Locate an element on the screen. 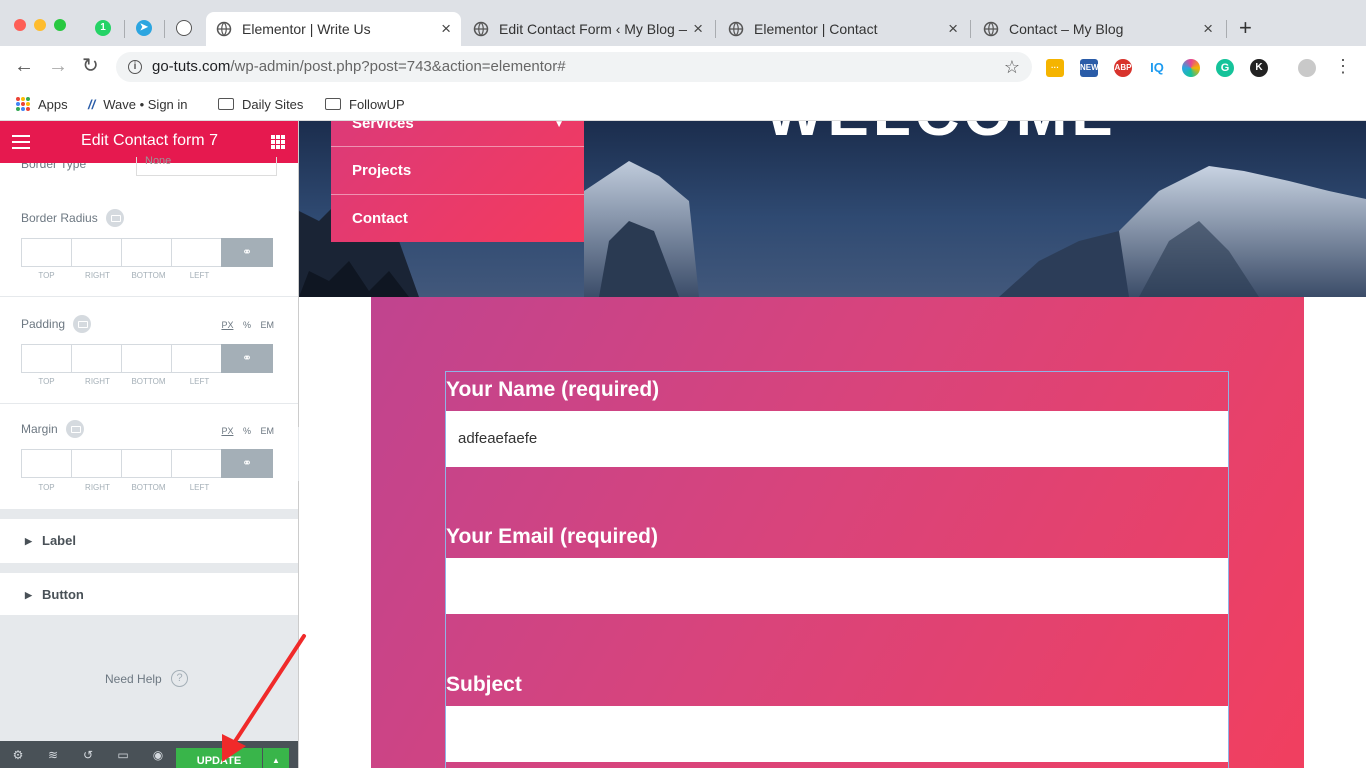 The height and width of the screenshot is (768, 1366). dim-label-right: RIGHT is located at coordinates (97, 381).